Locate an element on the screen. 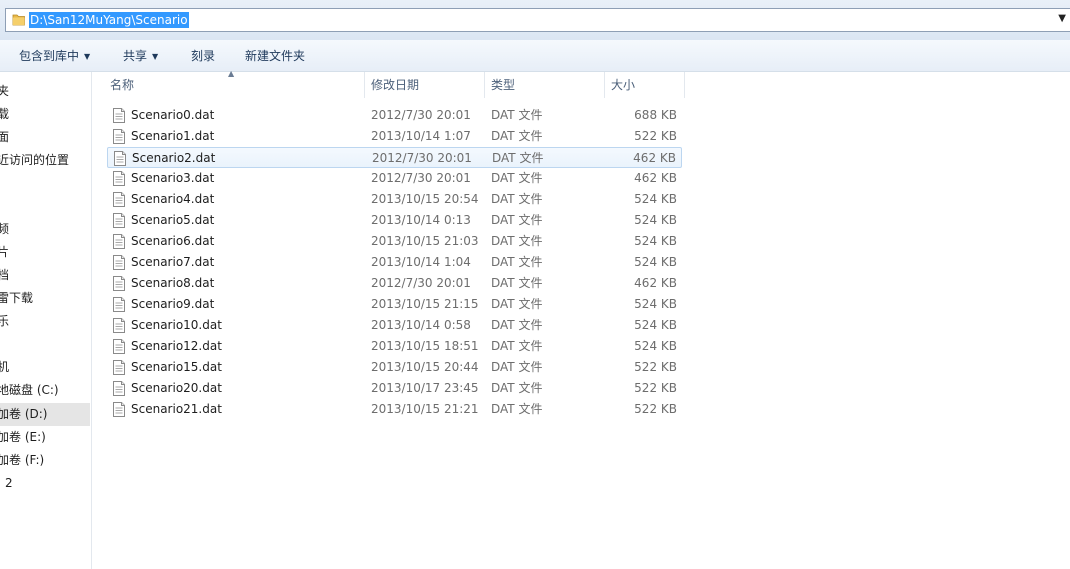 The image size is (1070, 569). nav-item-documents: 档 is located at coordinates (4, 275).